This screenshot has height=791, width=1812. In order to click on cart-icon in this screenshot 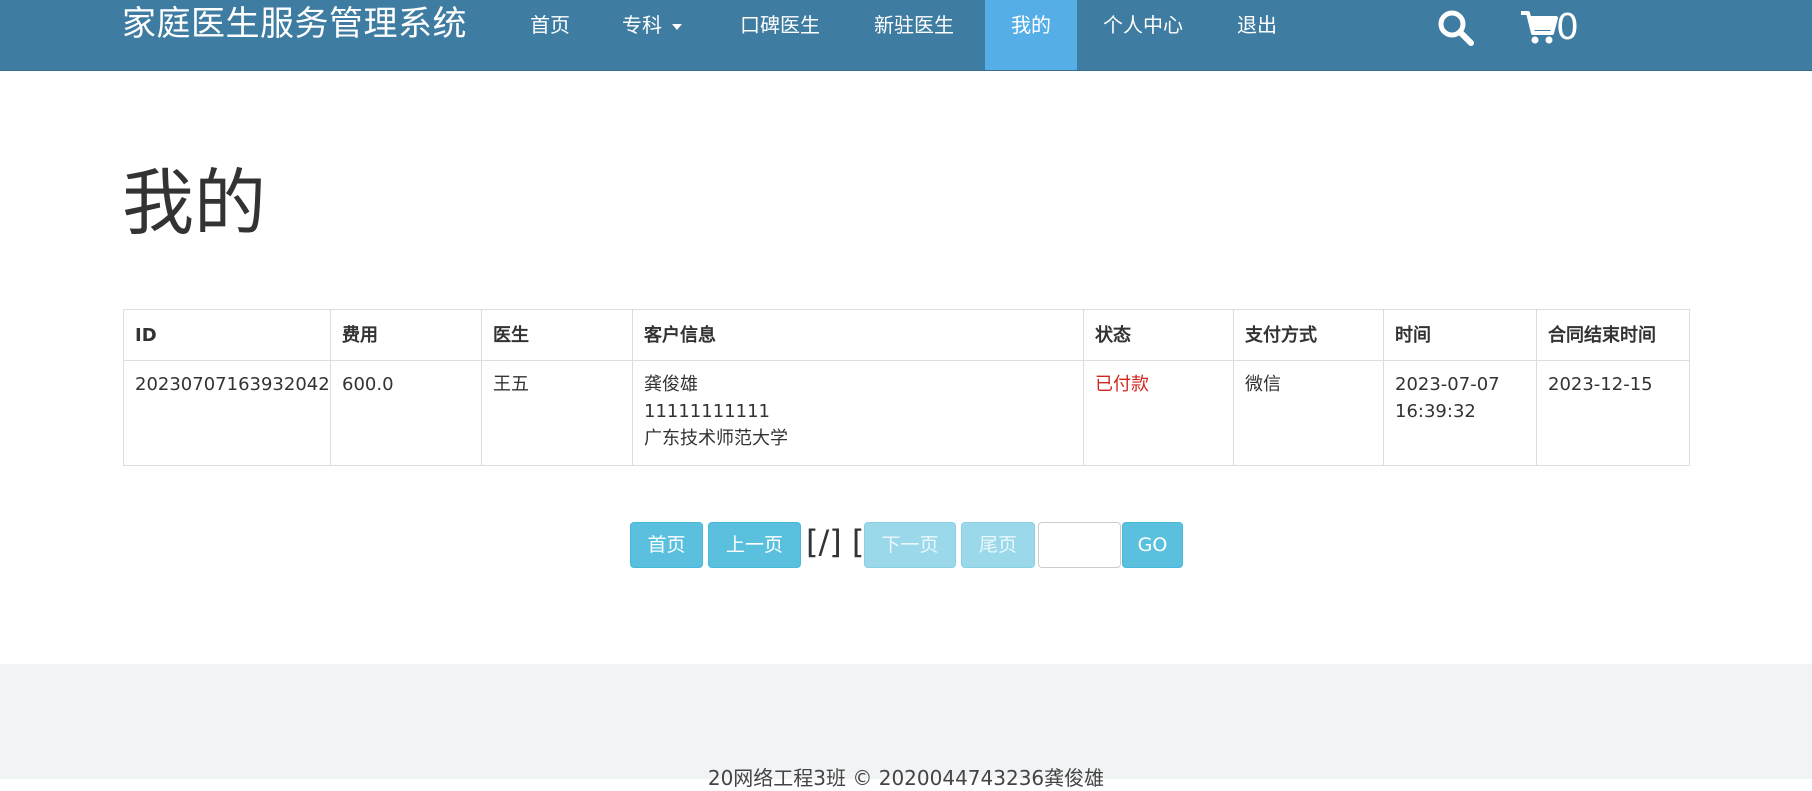, I will do `click(1539, 27)`.